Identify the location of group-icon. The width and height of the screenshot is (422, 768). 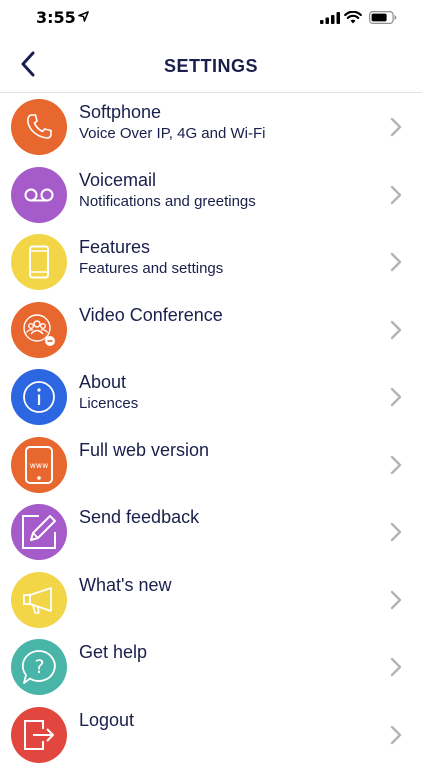
(39, 330).